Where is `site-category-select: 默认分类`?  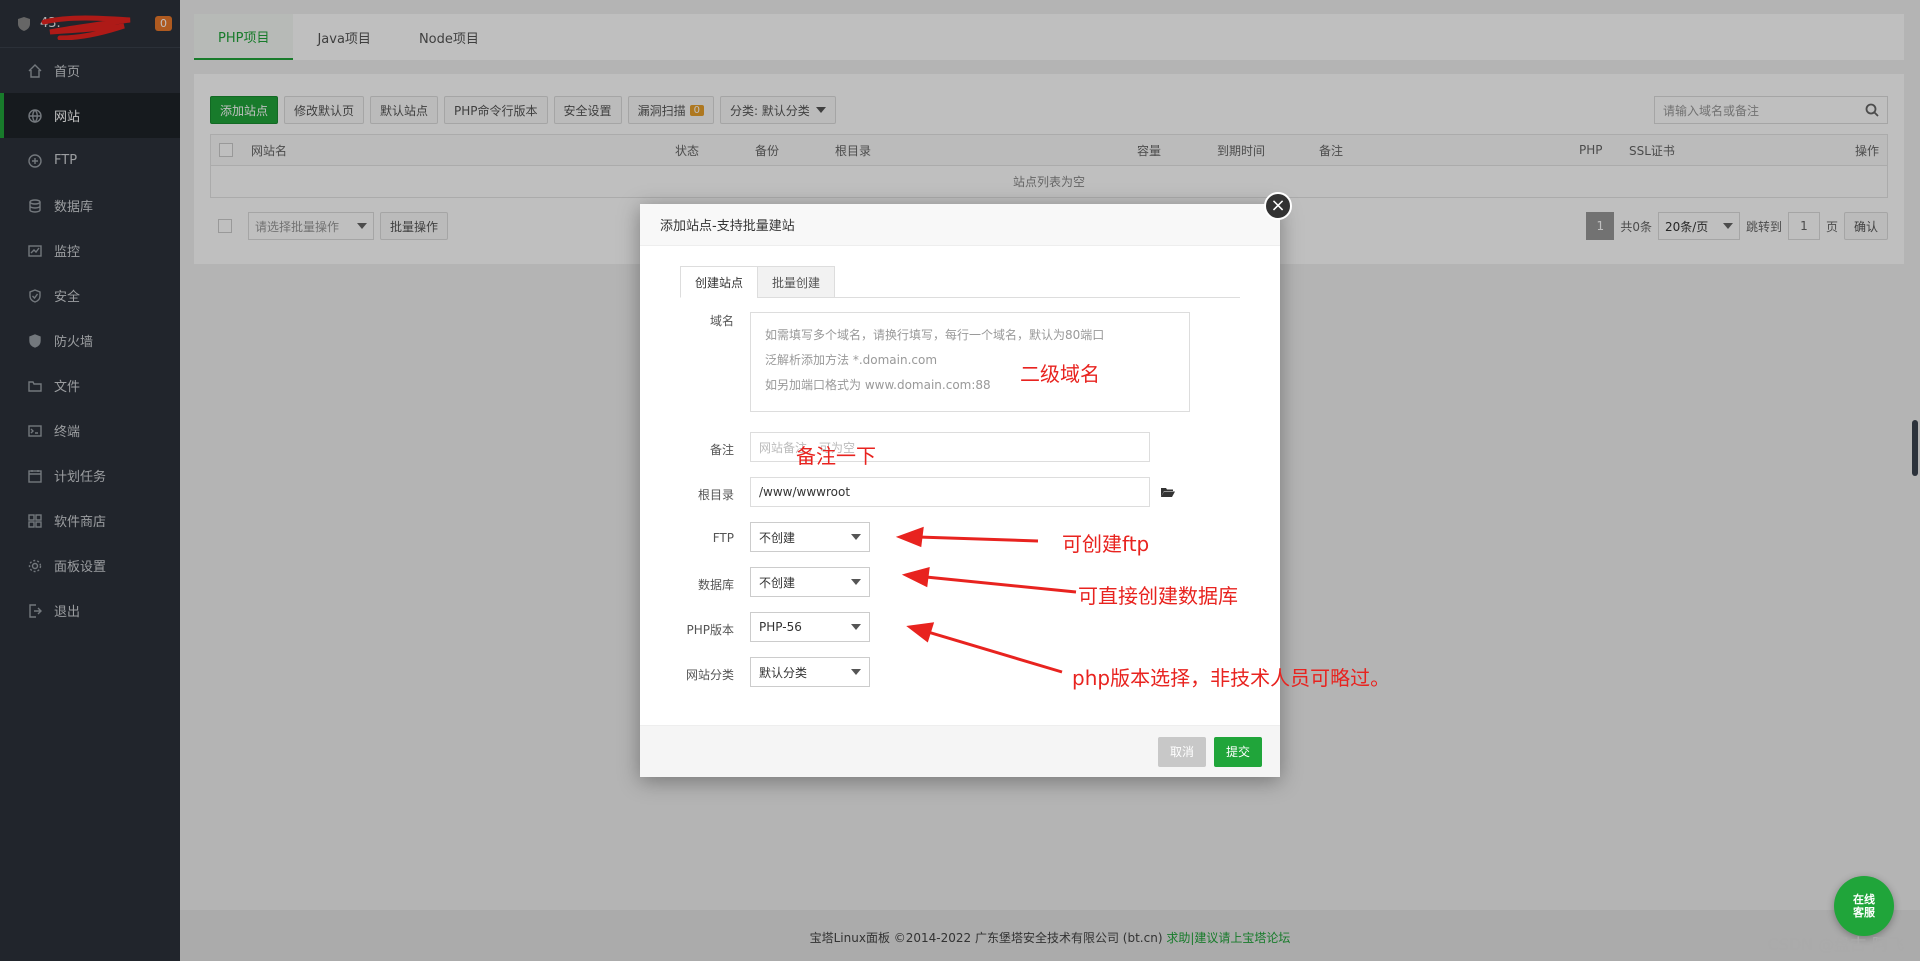 site-category-select: 默认分类 is located at coordinates (810, 672).